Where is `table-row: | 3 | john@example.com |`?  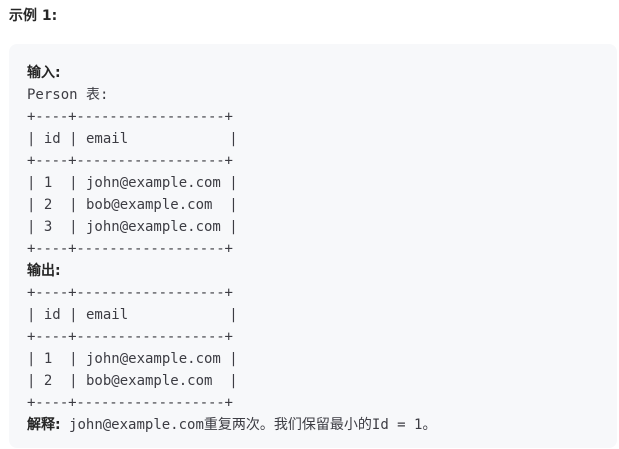 table-row: | 3 | john@example.com | is located at coordinates (132, 227).